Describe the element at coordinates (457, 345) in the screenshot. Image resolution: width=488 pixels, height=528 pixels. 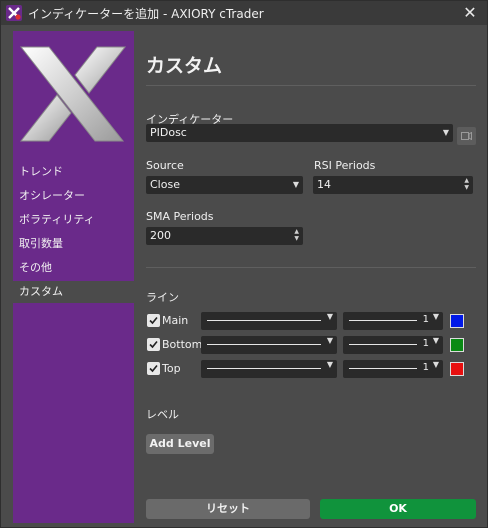
I see `bottom-line-color-swatch` at that location.